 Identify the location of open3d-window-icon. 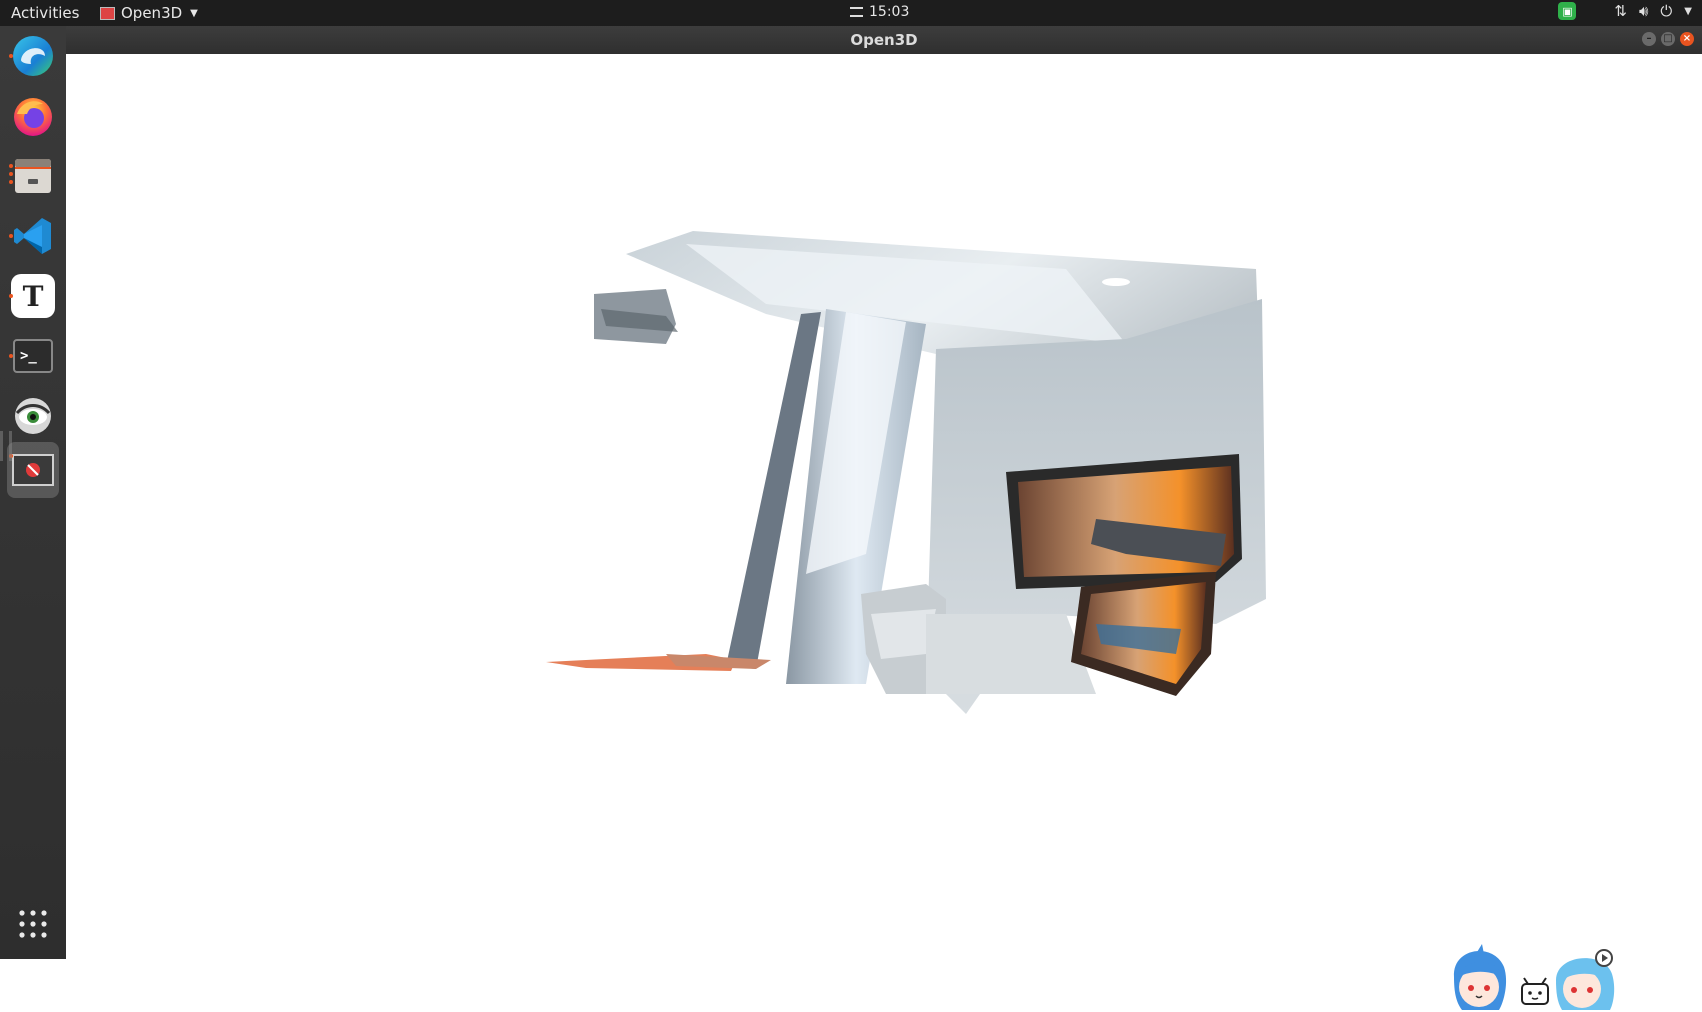
(33, 470).